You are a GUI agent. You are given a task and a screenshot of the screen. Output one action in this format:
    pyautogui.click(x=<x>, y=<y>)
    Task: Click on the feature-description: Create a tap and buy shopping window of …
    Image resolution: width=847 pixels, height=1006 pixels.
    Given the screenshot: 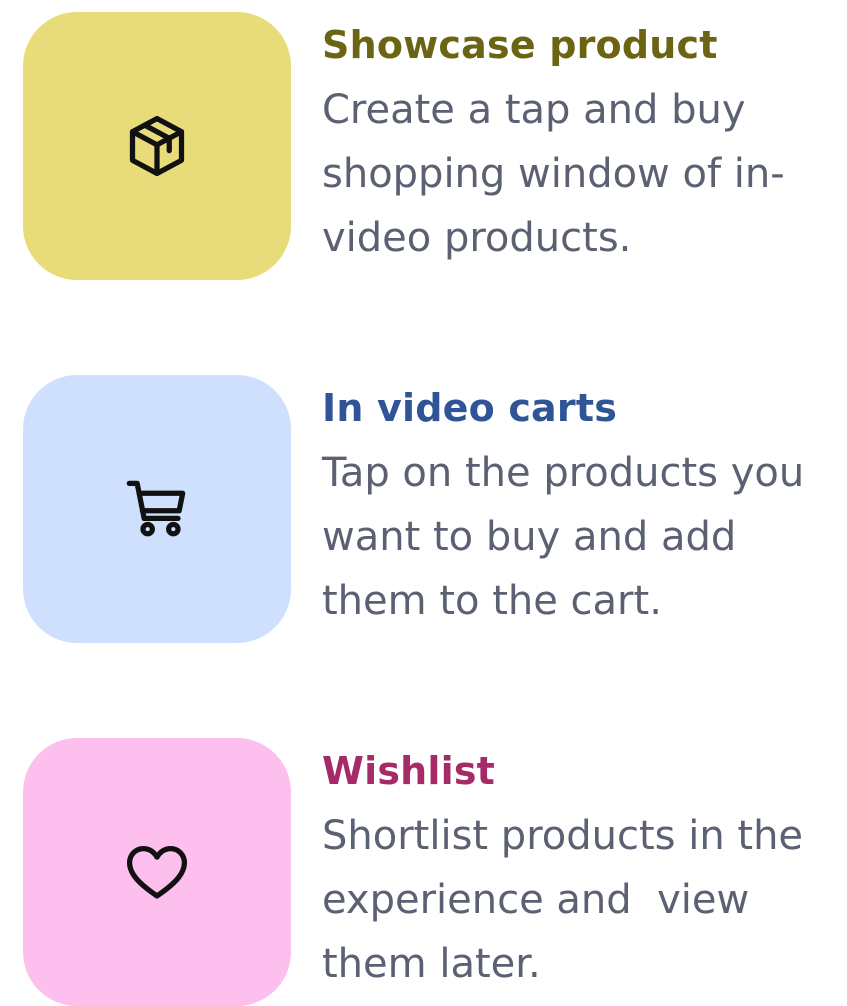 What is the action you would take?
    pyautogui.click(x=553, y=174)
    